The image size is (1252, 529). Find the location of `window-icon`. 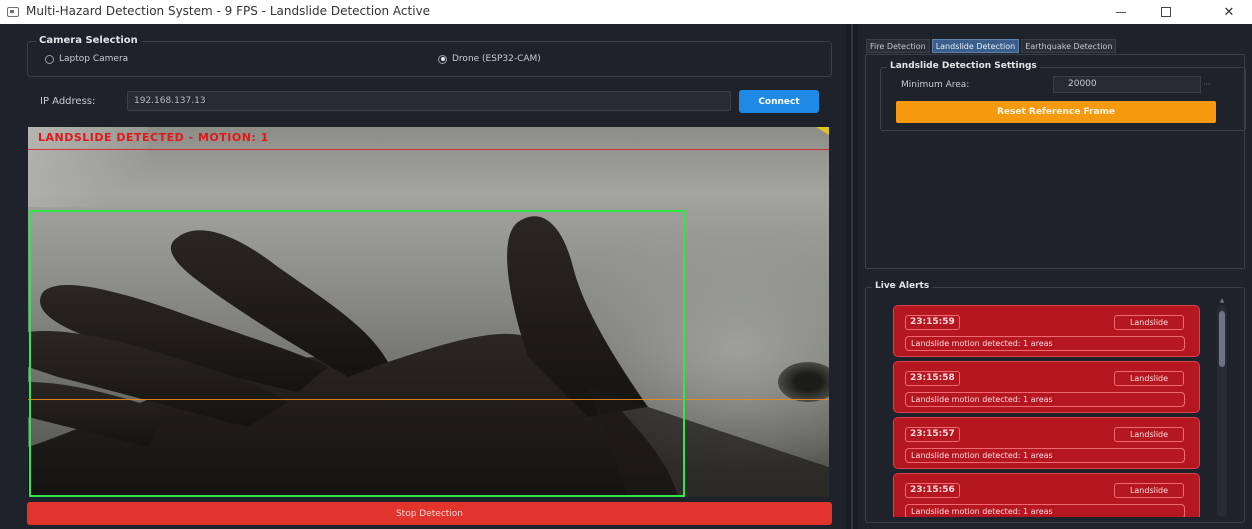

window-icon is located at coordinates (13, 12).